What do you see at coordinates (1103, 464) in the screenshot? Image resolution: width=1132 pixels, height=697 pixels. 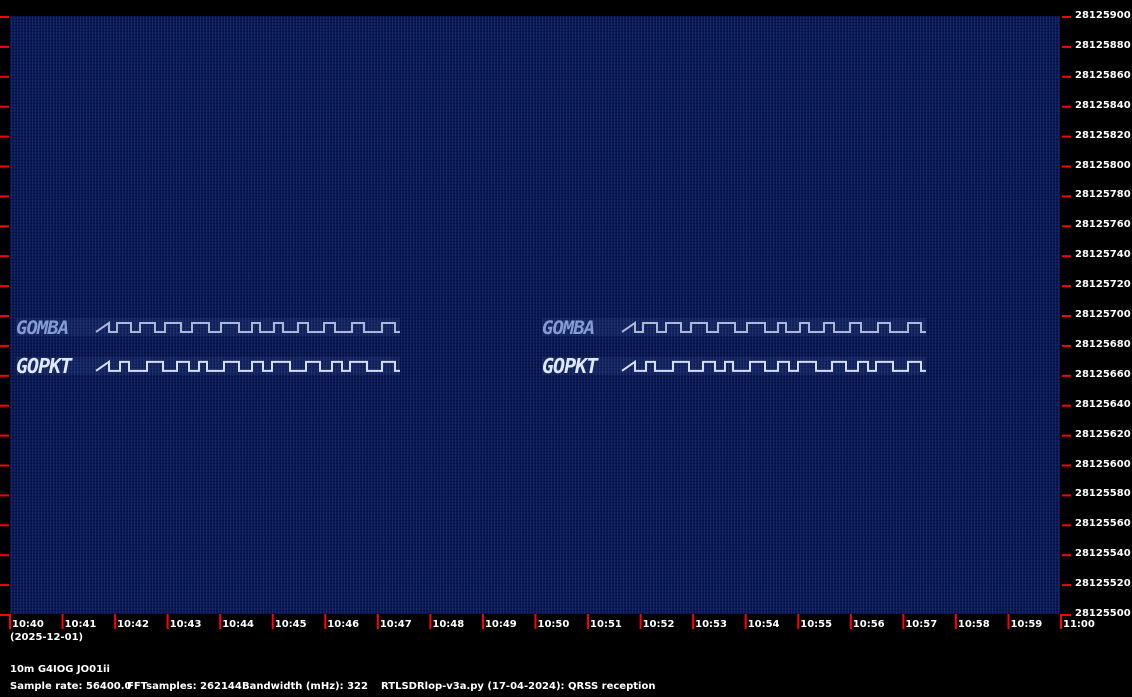 I see `frequency-tick-label: 28125600` at bounding box center [1103, 464].